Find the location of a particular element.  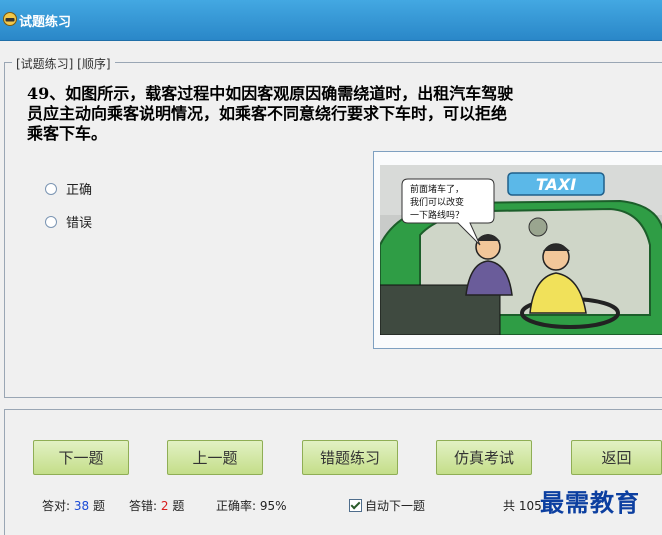

taxi-sign-text: TAXI is located at coordinates (556, 184).